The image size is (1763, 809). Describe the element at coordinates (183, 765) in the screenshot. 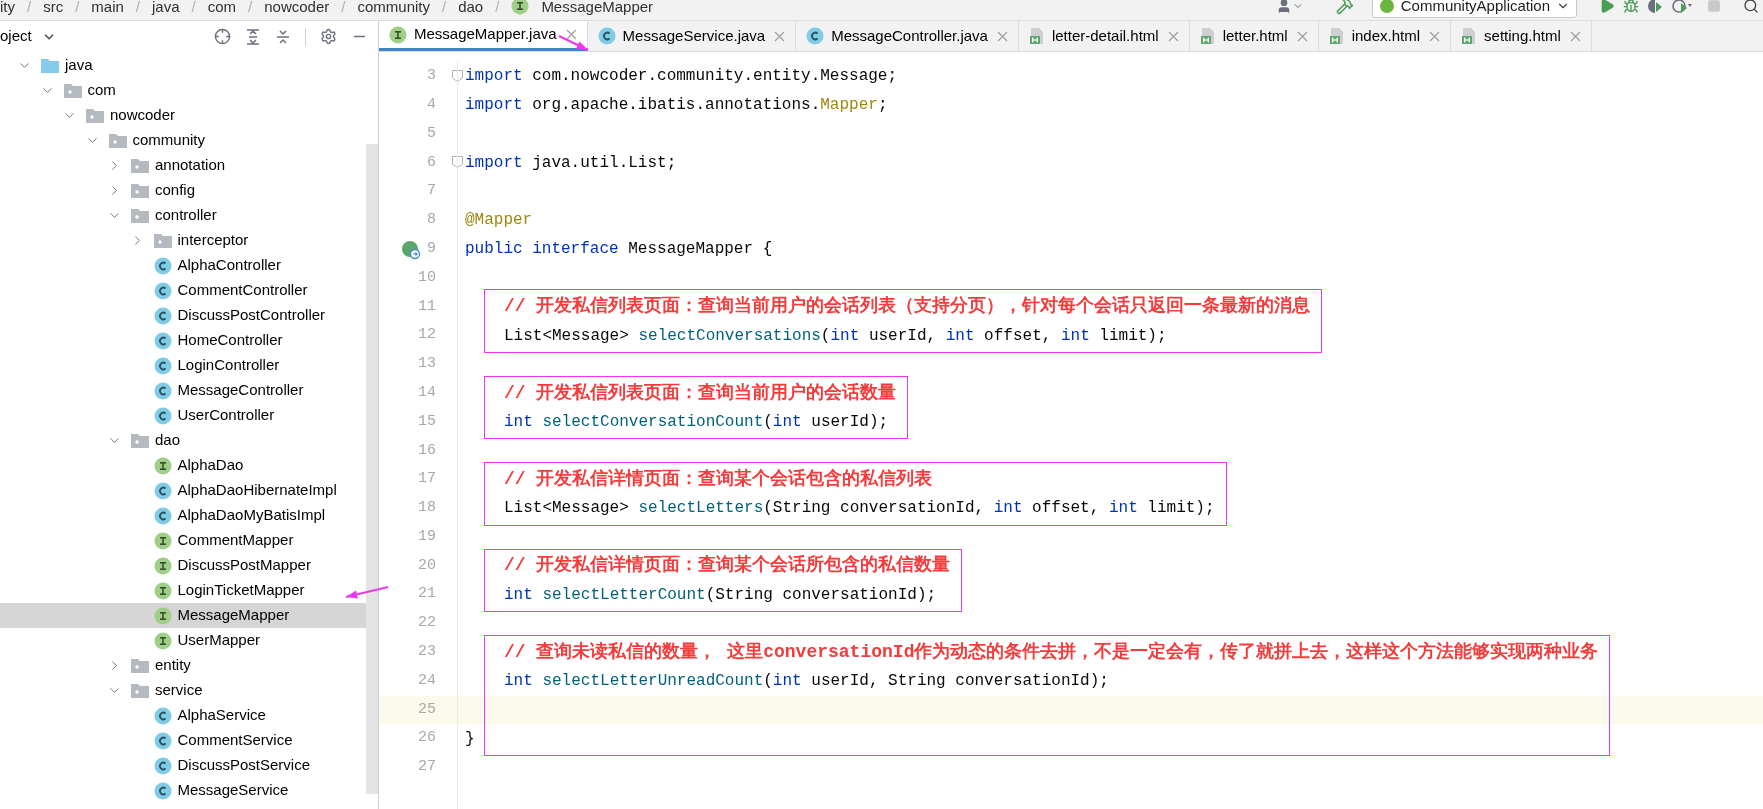

I see `tree-item: DiscussPostService` at that location.